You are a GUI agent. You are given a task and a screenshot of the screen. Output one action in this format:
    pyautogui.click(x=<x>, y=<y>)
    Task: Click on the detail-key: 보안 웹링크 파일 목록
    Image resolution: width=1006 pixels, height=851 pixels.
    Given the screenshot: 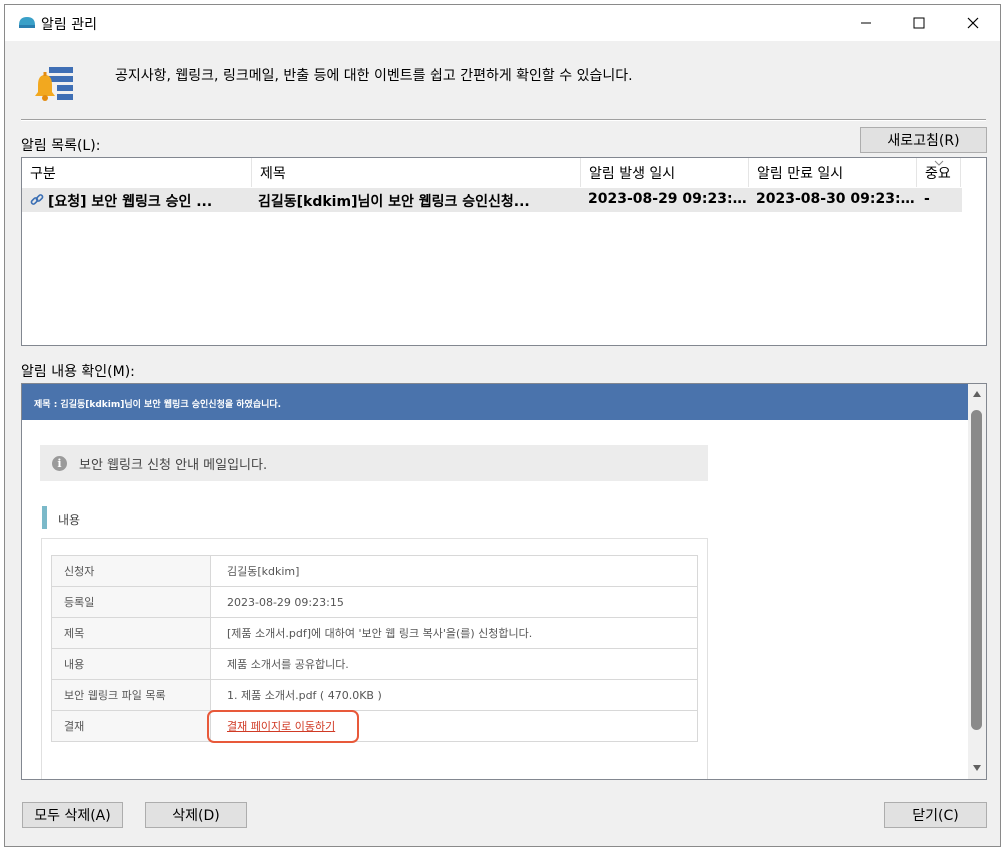 What is the action you would take?
    pyautogui.click(x=131, y=695)
    